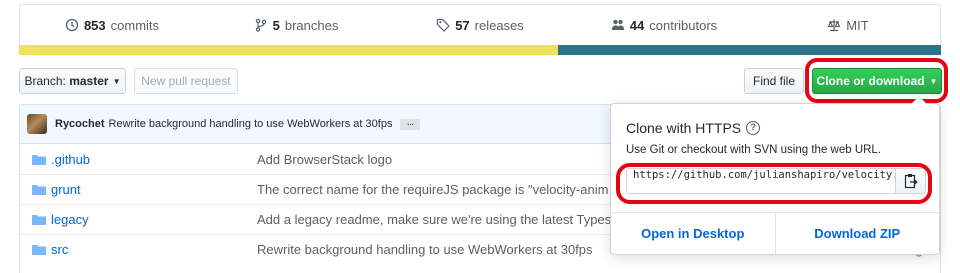  I want to click on commits-link: 853 commits, so click(112, 25).